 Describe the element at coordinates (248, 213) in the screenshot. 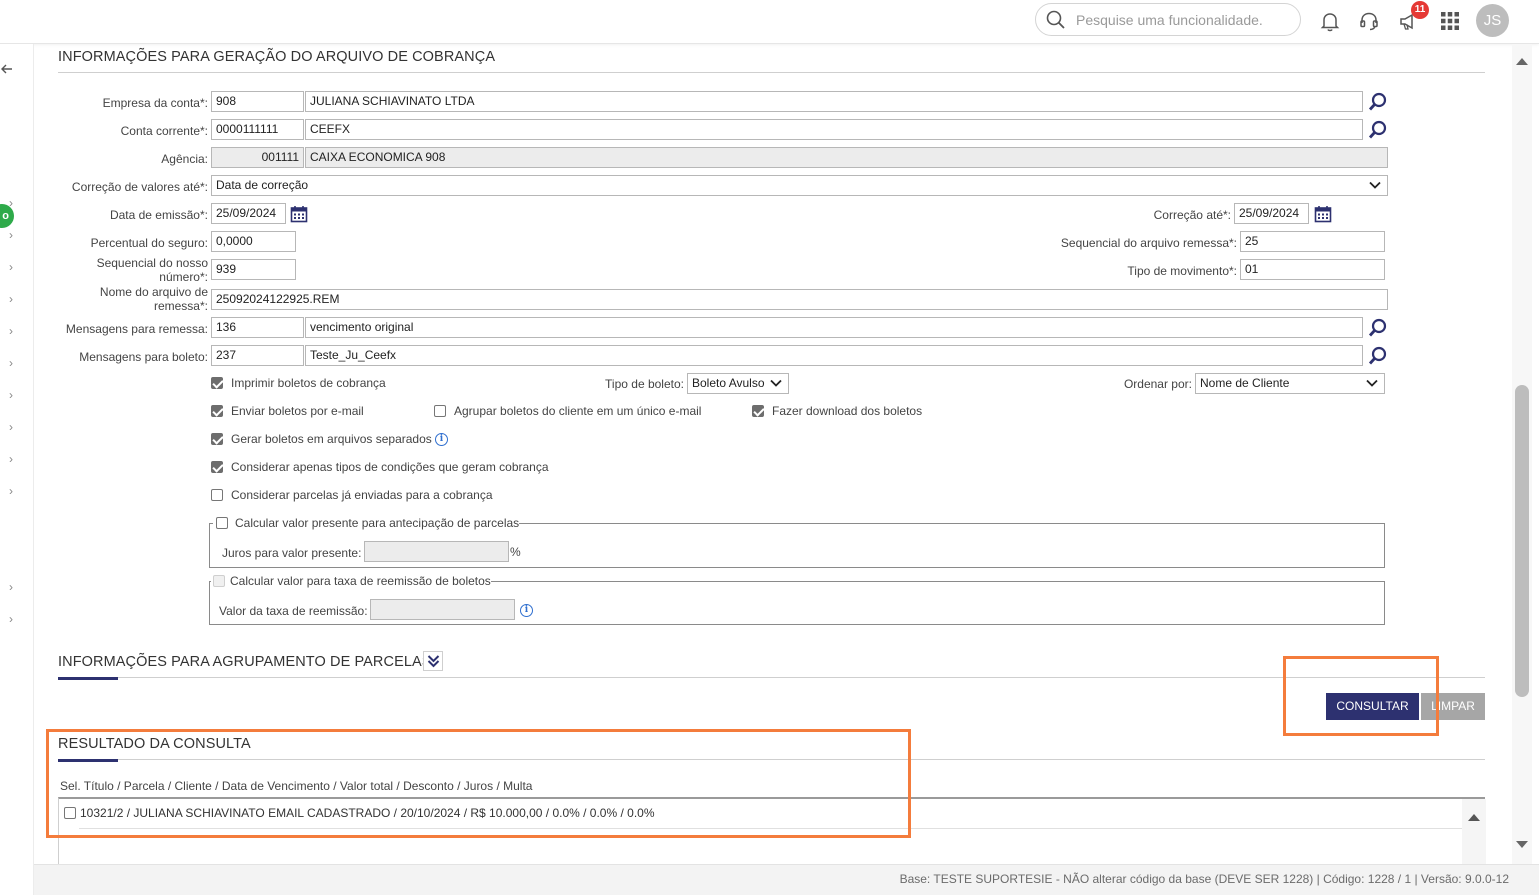

I see `data-emissao-input: 25/09/2024` at that location.